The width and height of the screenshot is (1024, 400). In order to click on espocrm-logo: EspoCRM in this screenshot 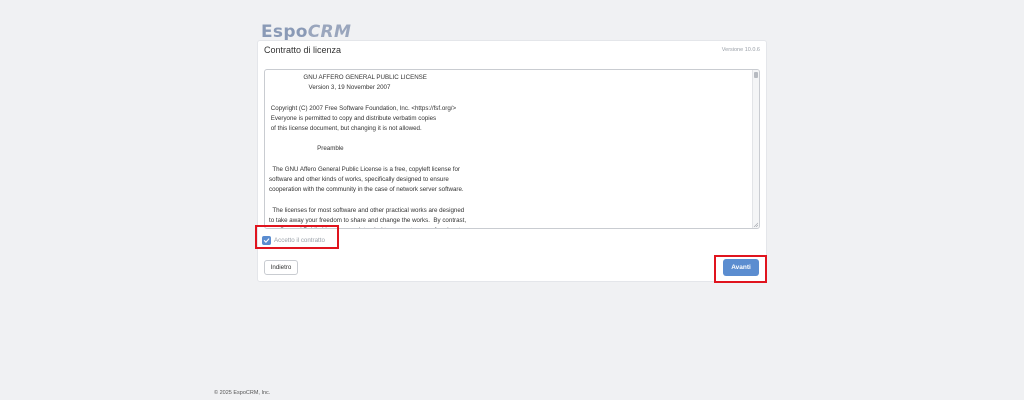, I will do `click(306, 32)`.